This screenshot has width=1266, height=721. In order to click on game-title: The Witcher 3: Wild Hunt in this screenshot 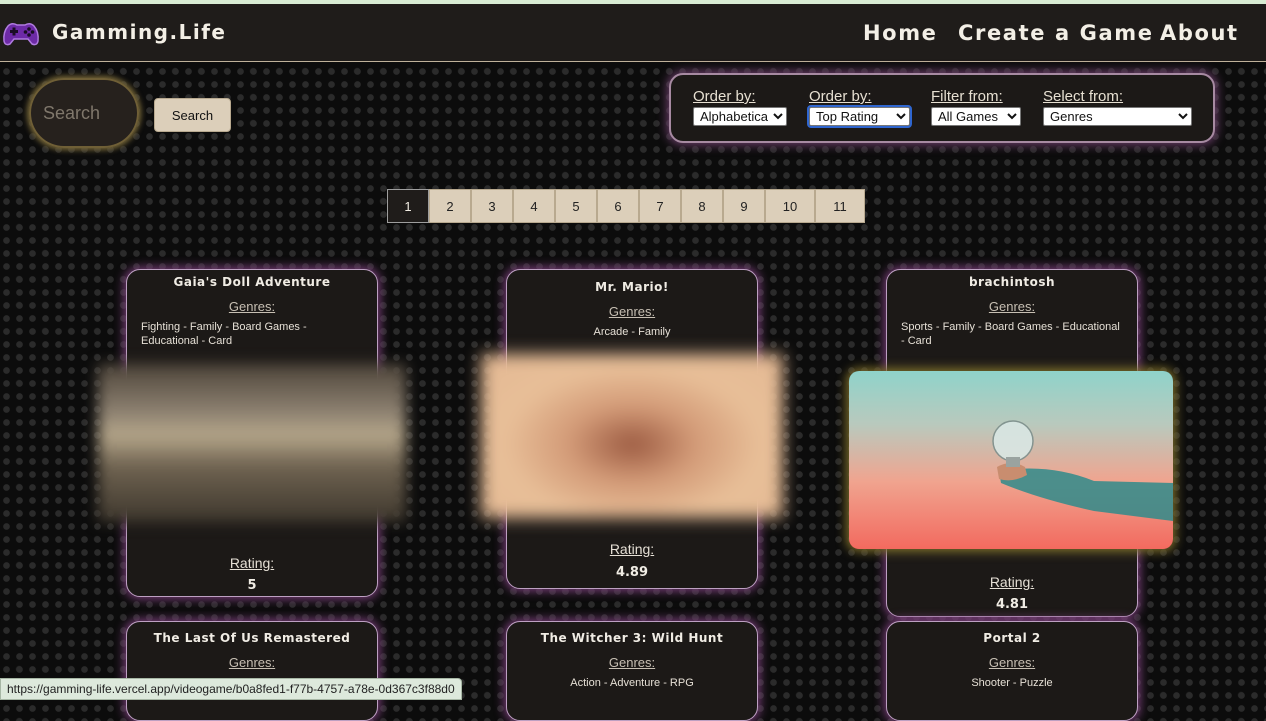, I will do `click(632, 638)`.